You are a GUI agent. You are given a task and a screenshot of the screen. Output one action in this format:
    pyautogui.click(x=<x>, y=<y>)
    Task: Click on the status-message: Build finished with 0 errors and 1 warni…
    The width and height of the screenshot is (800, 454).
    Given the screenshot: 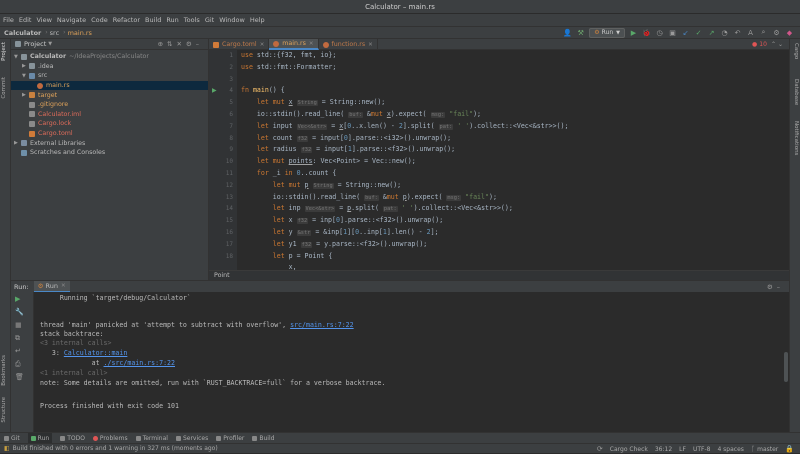 What is the action you would take?
    pyautogui.click(x=115, y=448)
    